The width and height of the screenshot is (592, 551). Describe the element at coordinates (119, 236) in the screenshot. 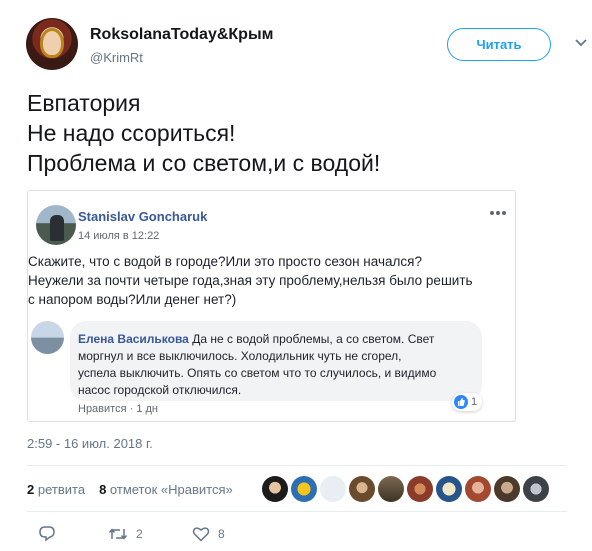

I see `post-date: 14 июля в 12:22` at that location.